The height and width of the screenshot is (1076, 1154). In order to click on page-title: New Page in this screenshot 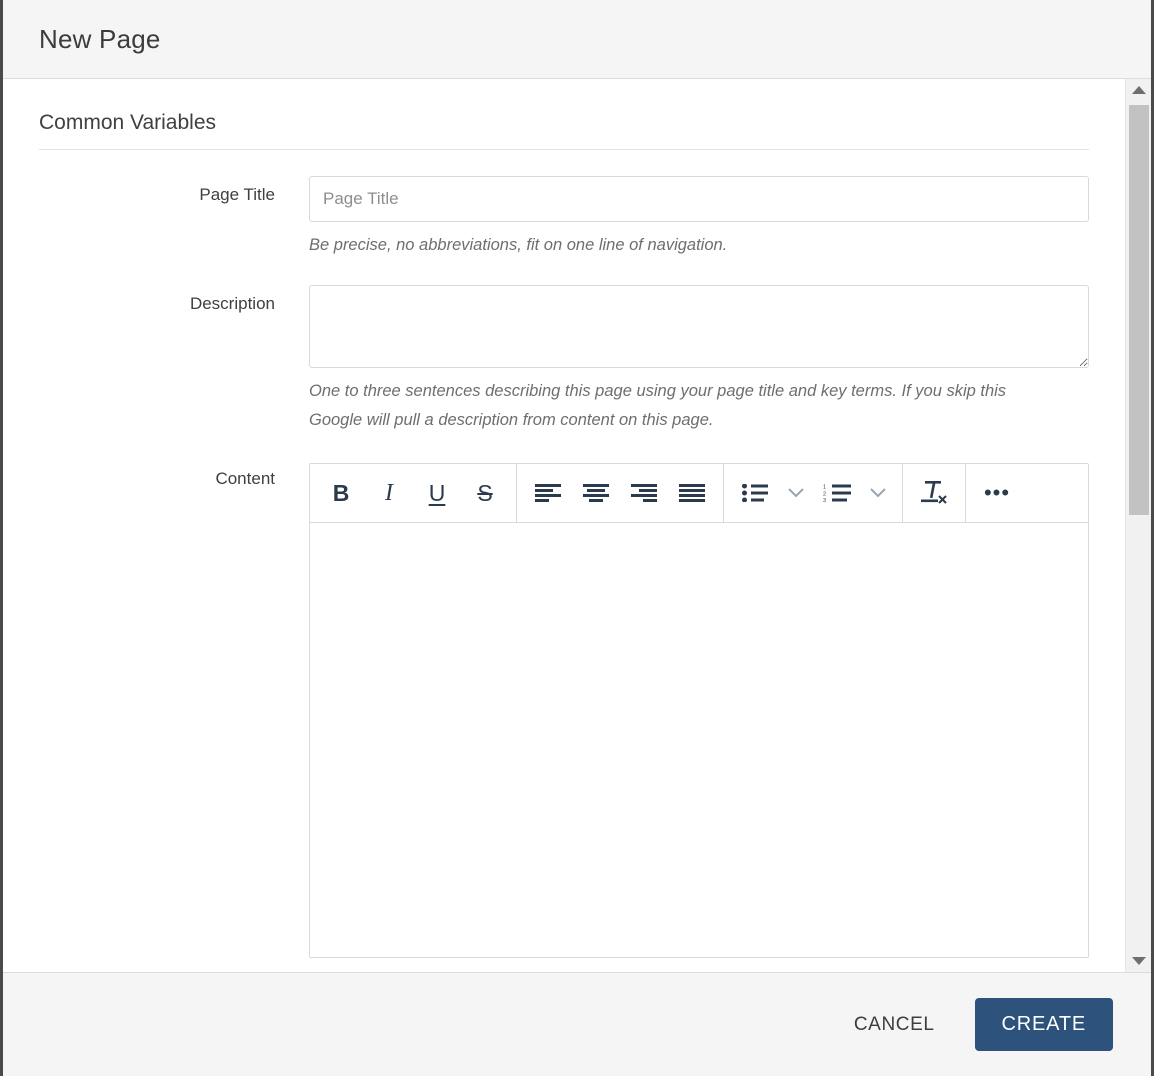, I will do `click(100, 38)`.